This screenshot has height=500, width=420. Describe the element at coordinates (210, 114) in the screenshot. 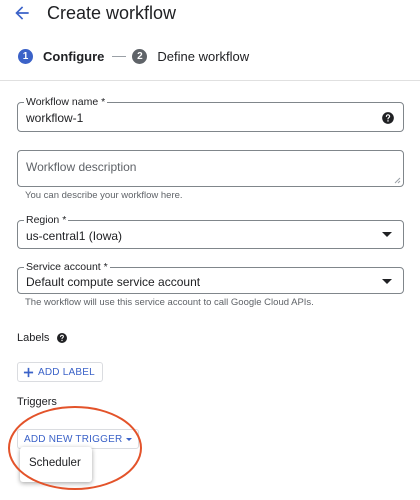

I see `workflow-name-field: Workflow name * workflow-1` at that location.